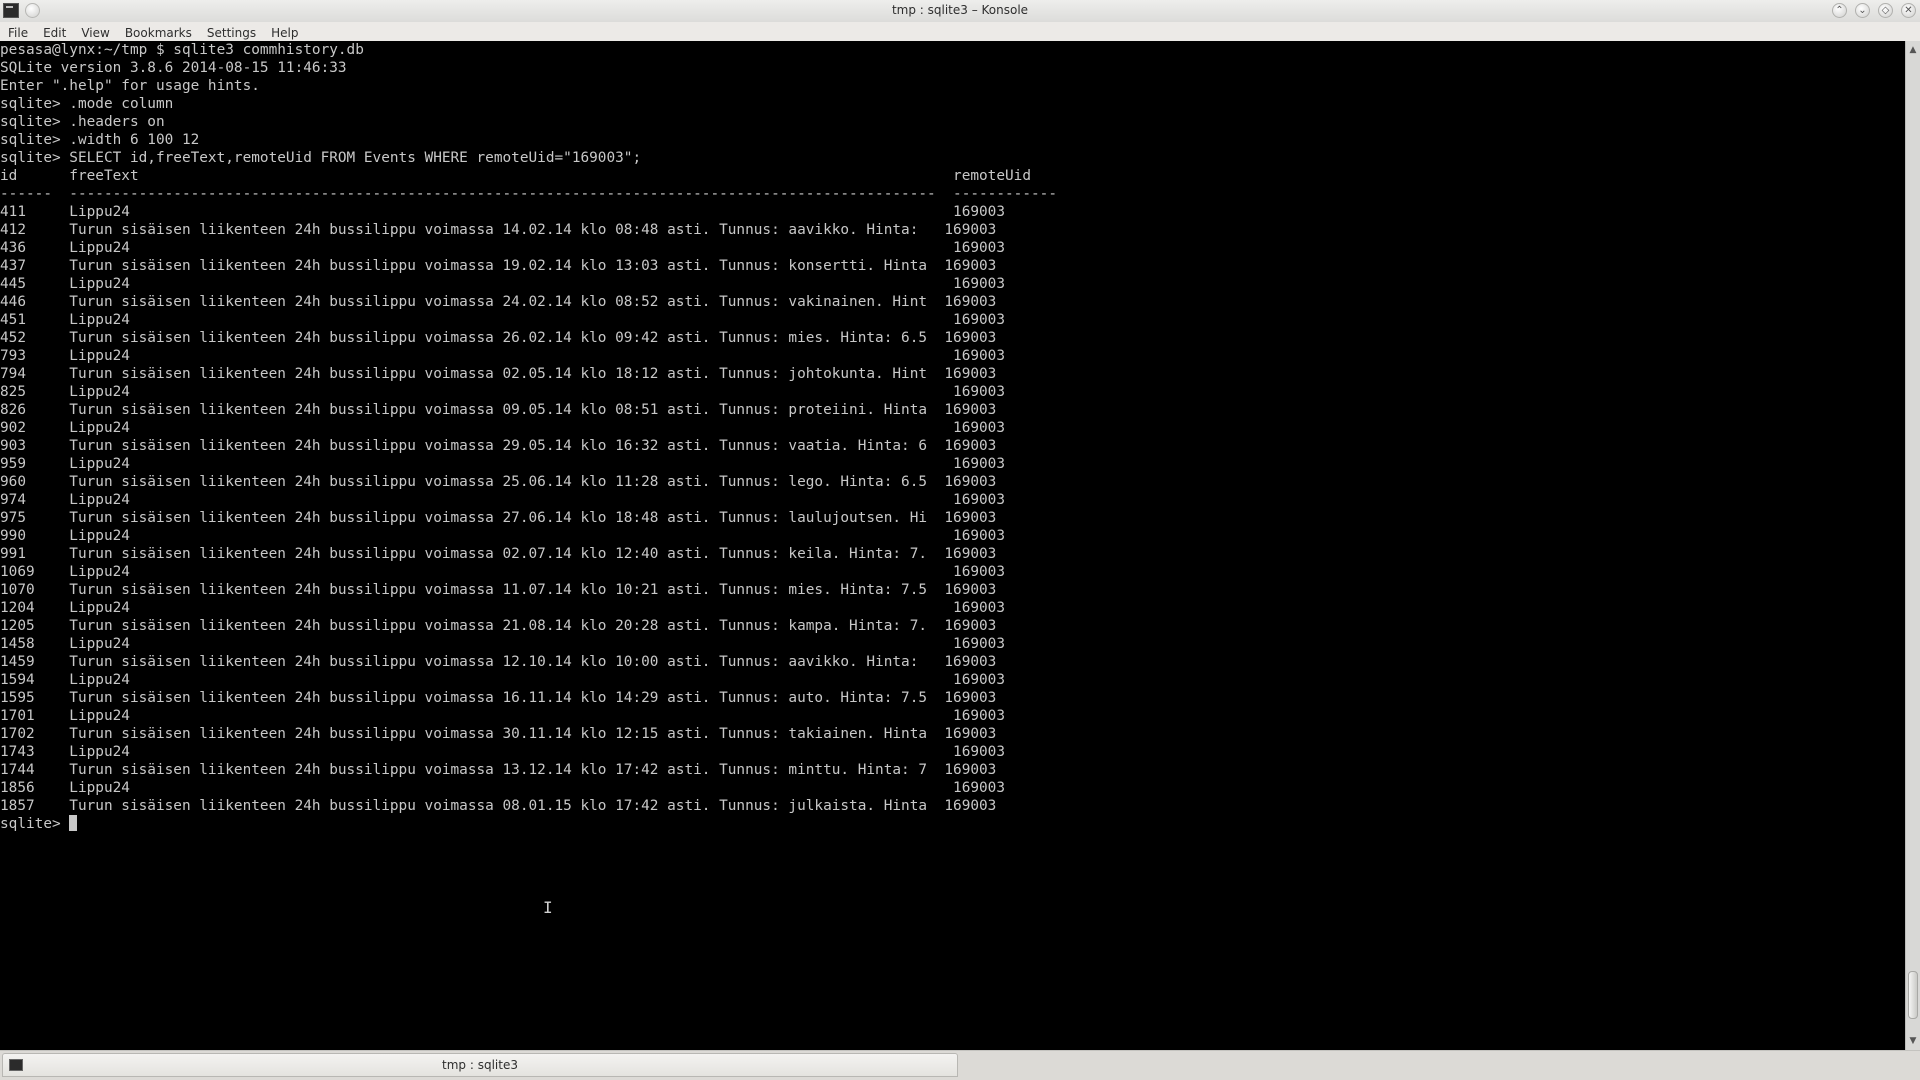  What do you see at coordinates (503, 320) in the screenshot?
I see `terminal-line: 451 Lippu24 169003` at bounding box center [503, 320].